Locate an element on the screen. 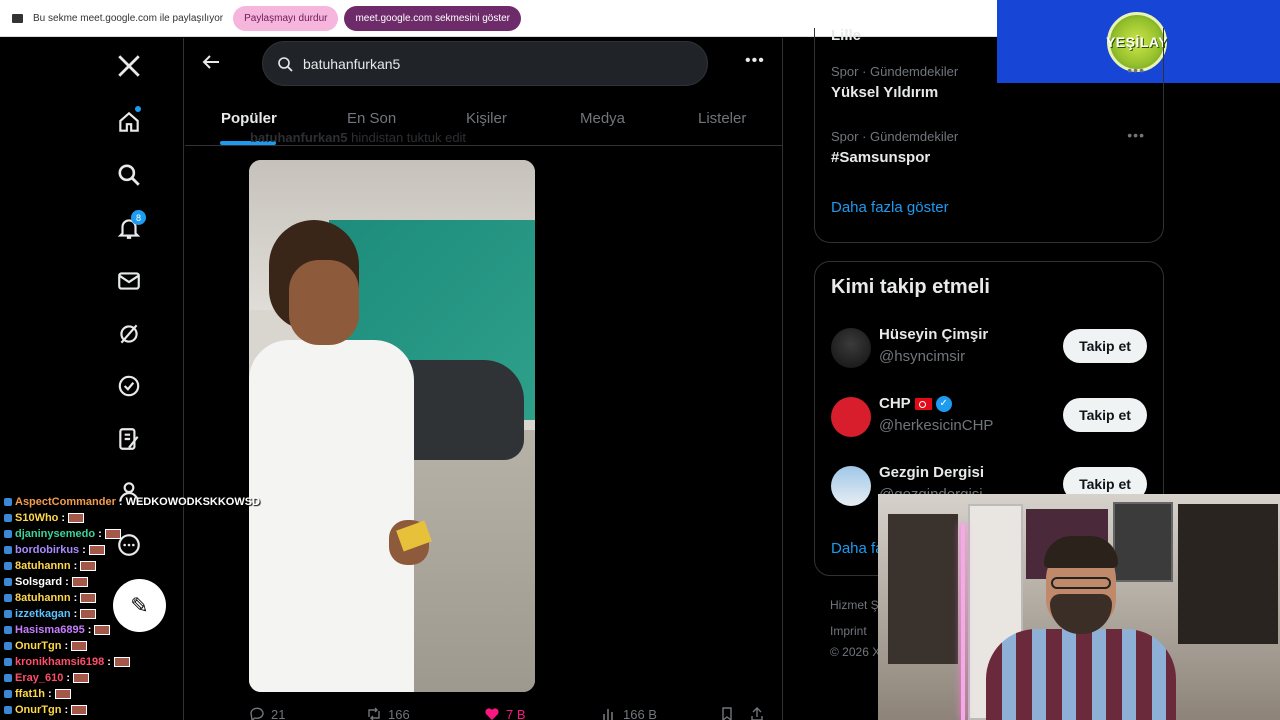  follow-user-name: Hüseyin Çimşir is located at coordinates (933, 334).